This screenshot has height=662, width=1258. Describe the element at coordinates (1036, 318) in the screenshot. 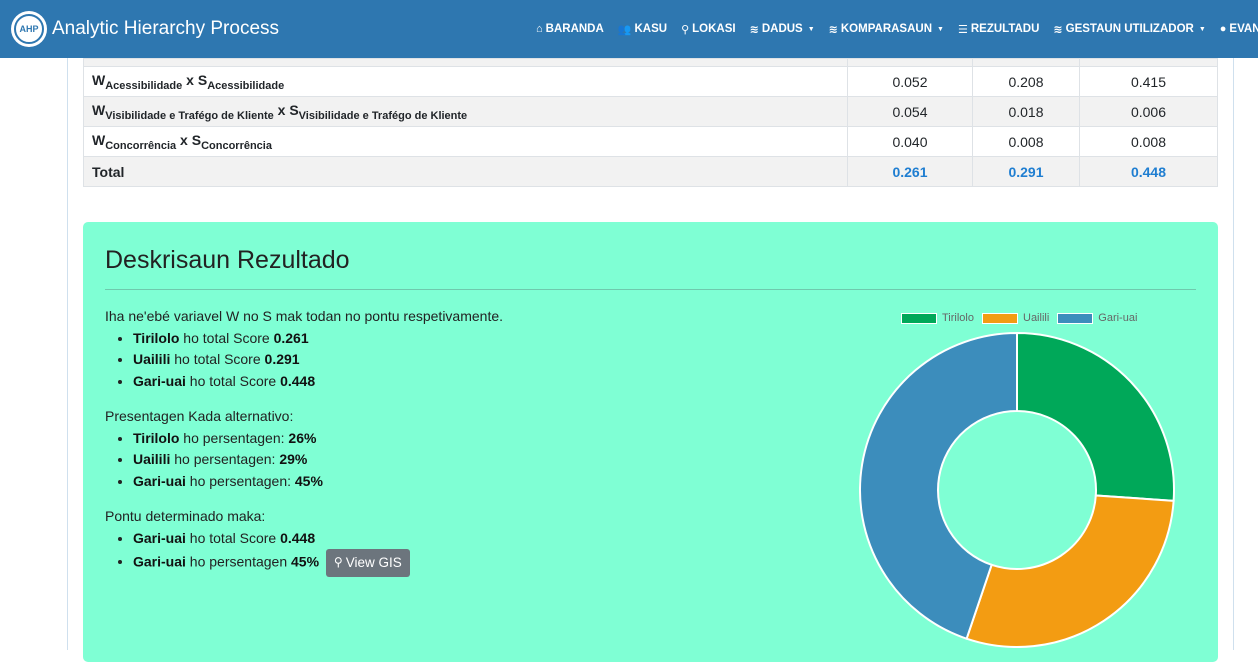

I see `legend-label: Uailili` at that location.